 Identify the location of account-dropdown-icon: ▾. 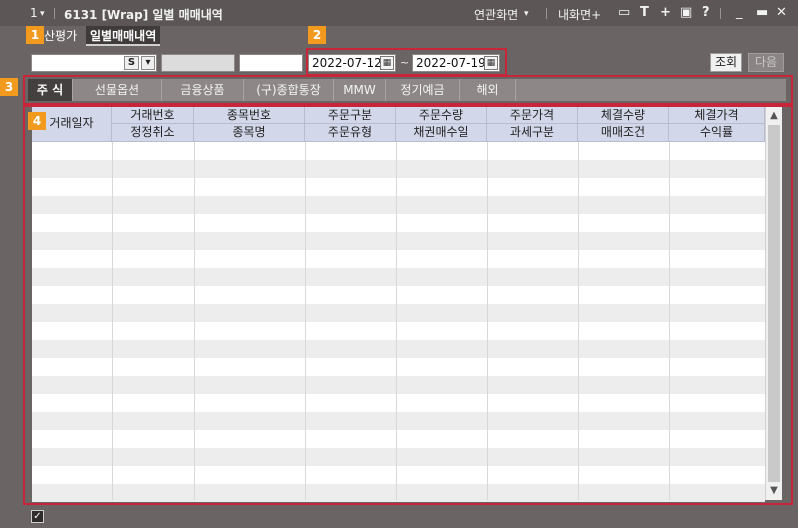
(148, 63).